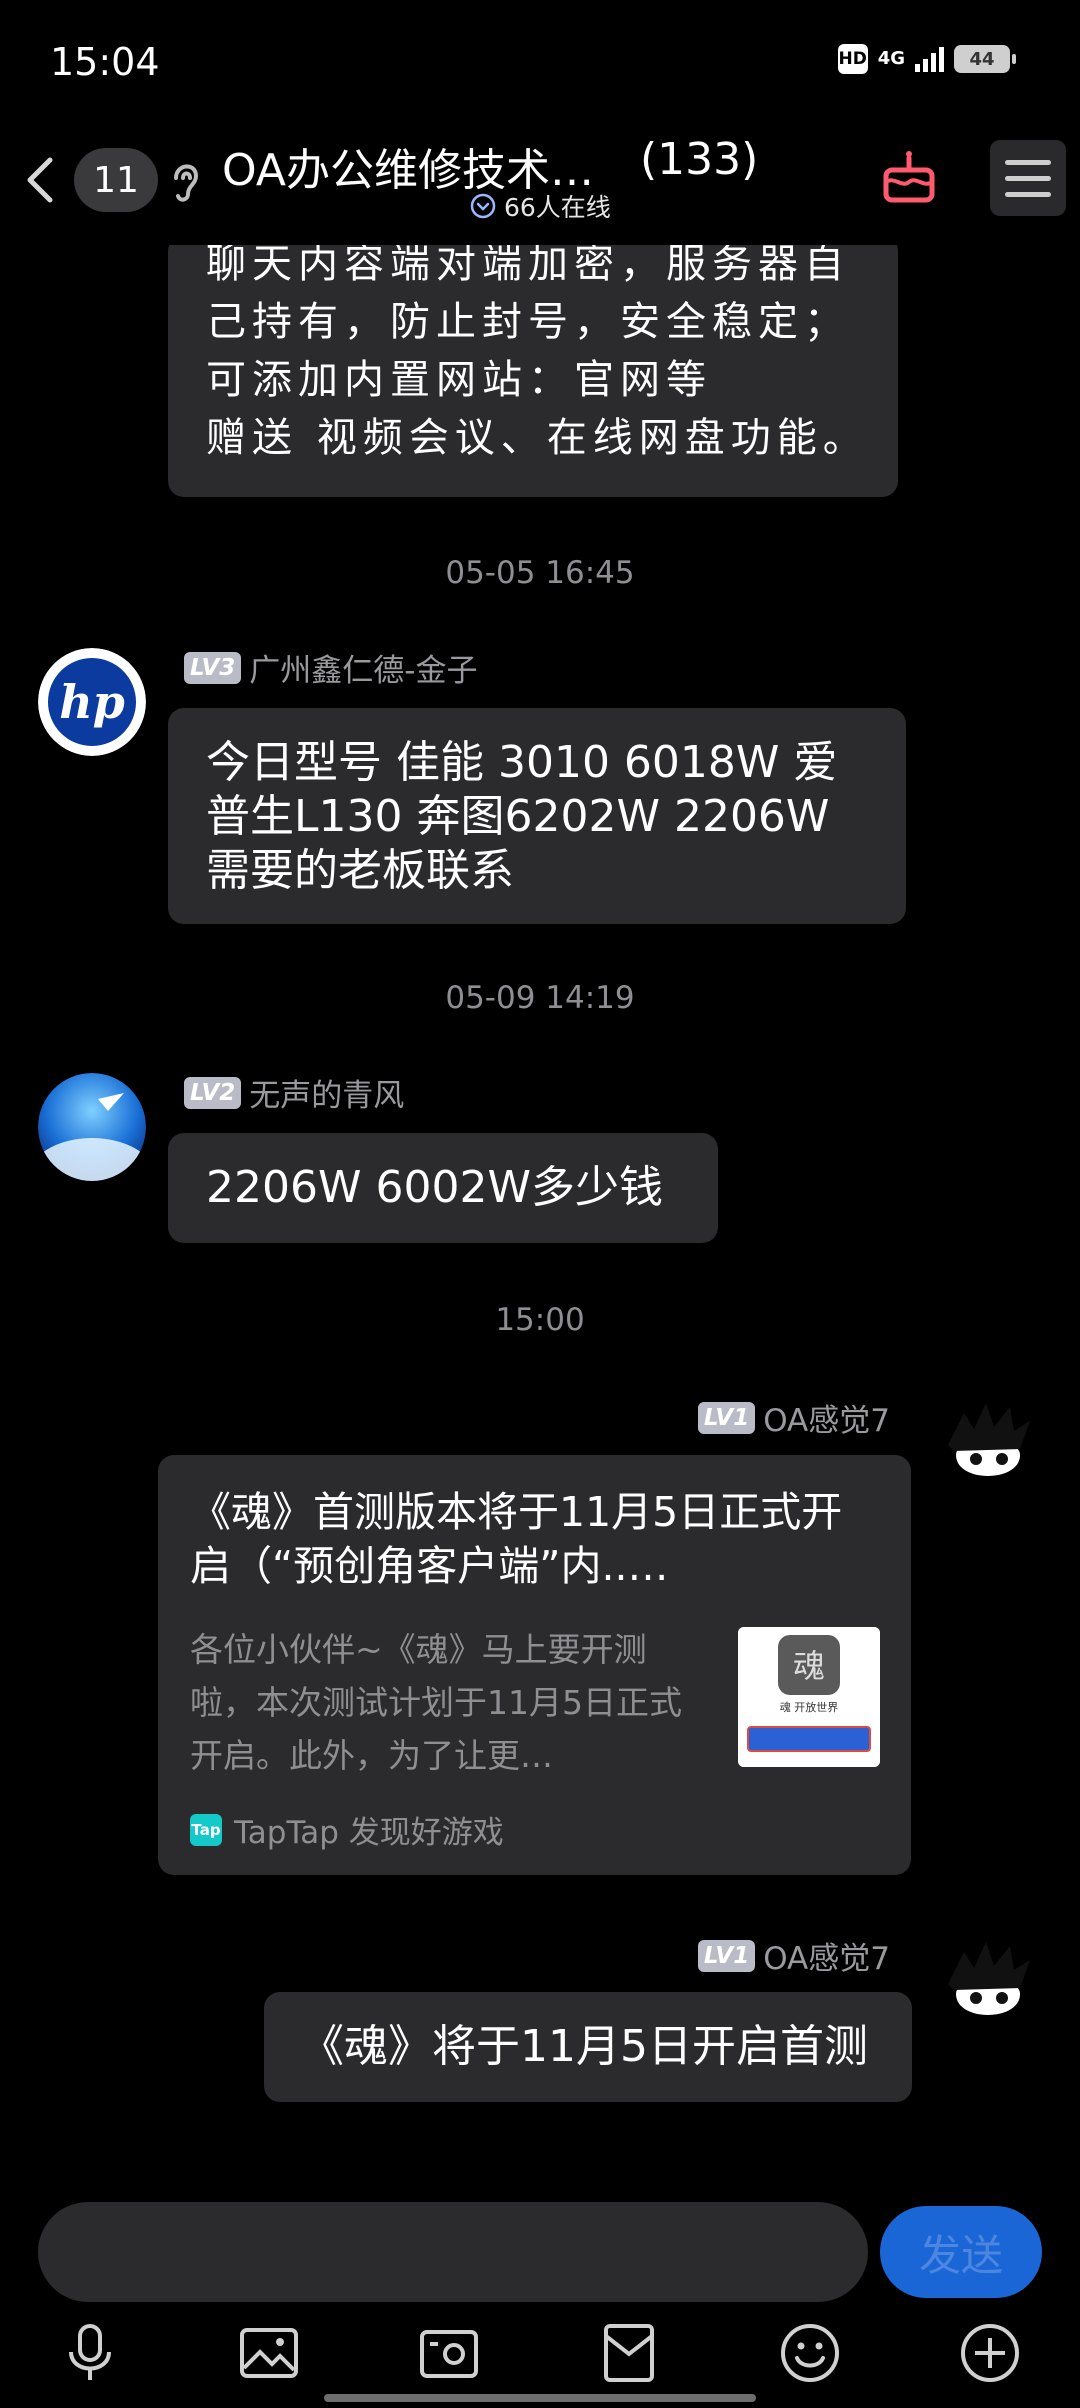 This screenshot has width=1080, height=2408. What do you see at coordinates (557, 207) in the screenshot?
I see `online-count: 66人在线` at bounding box center [557, 207].